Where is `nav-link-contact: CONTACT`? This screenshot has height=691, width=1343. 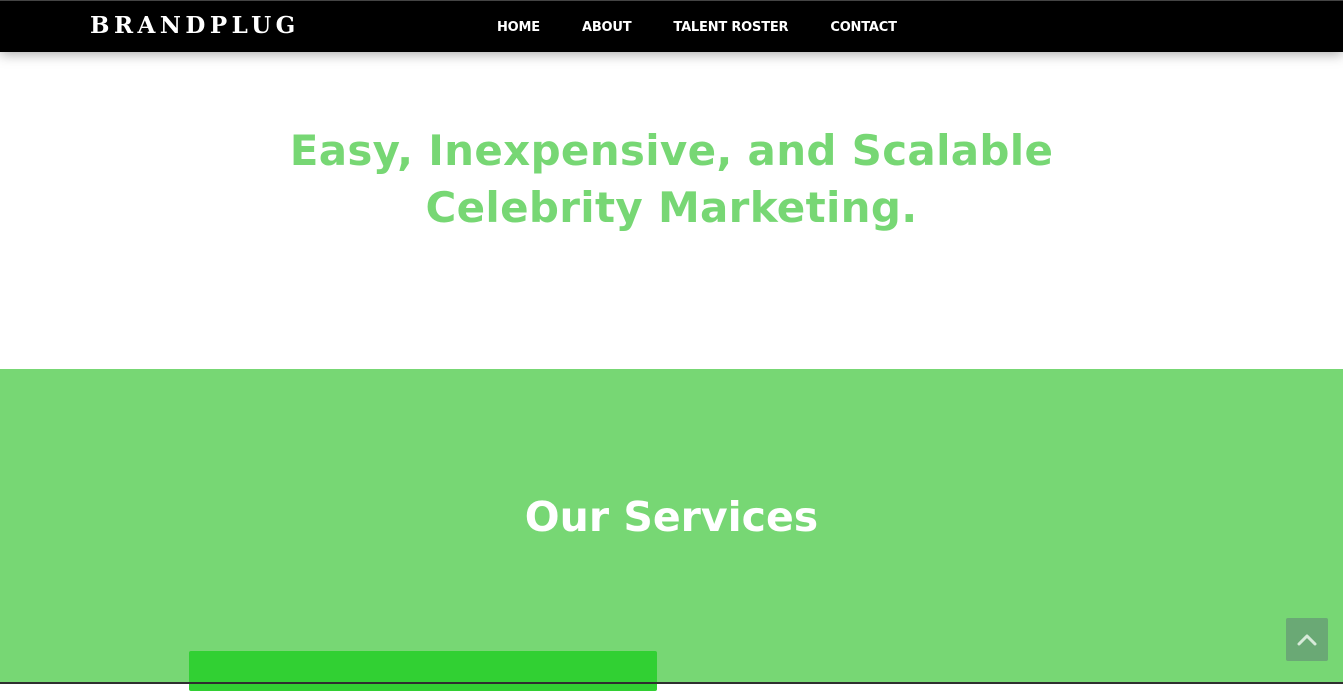
nav-link-contact: CONTACT is located at coordinates (863, 27).